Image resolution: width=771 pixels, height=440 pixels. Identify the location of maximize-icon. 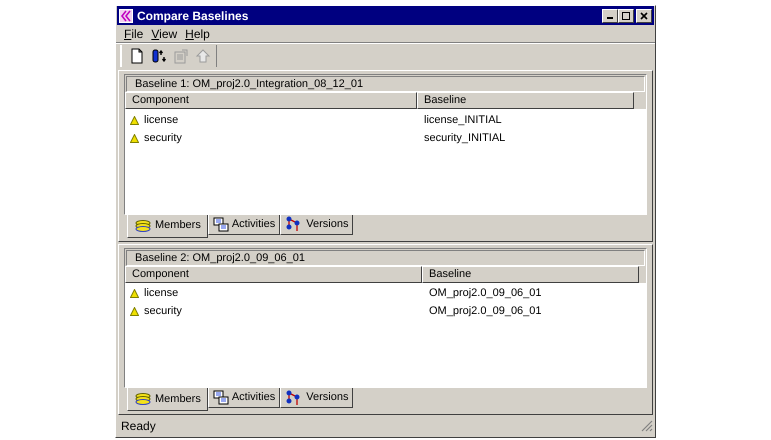
(626, 16).